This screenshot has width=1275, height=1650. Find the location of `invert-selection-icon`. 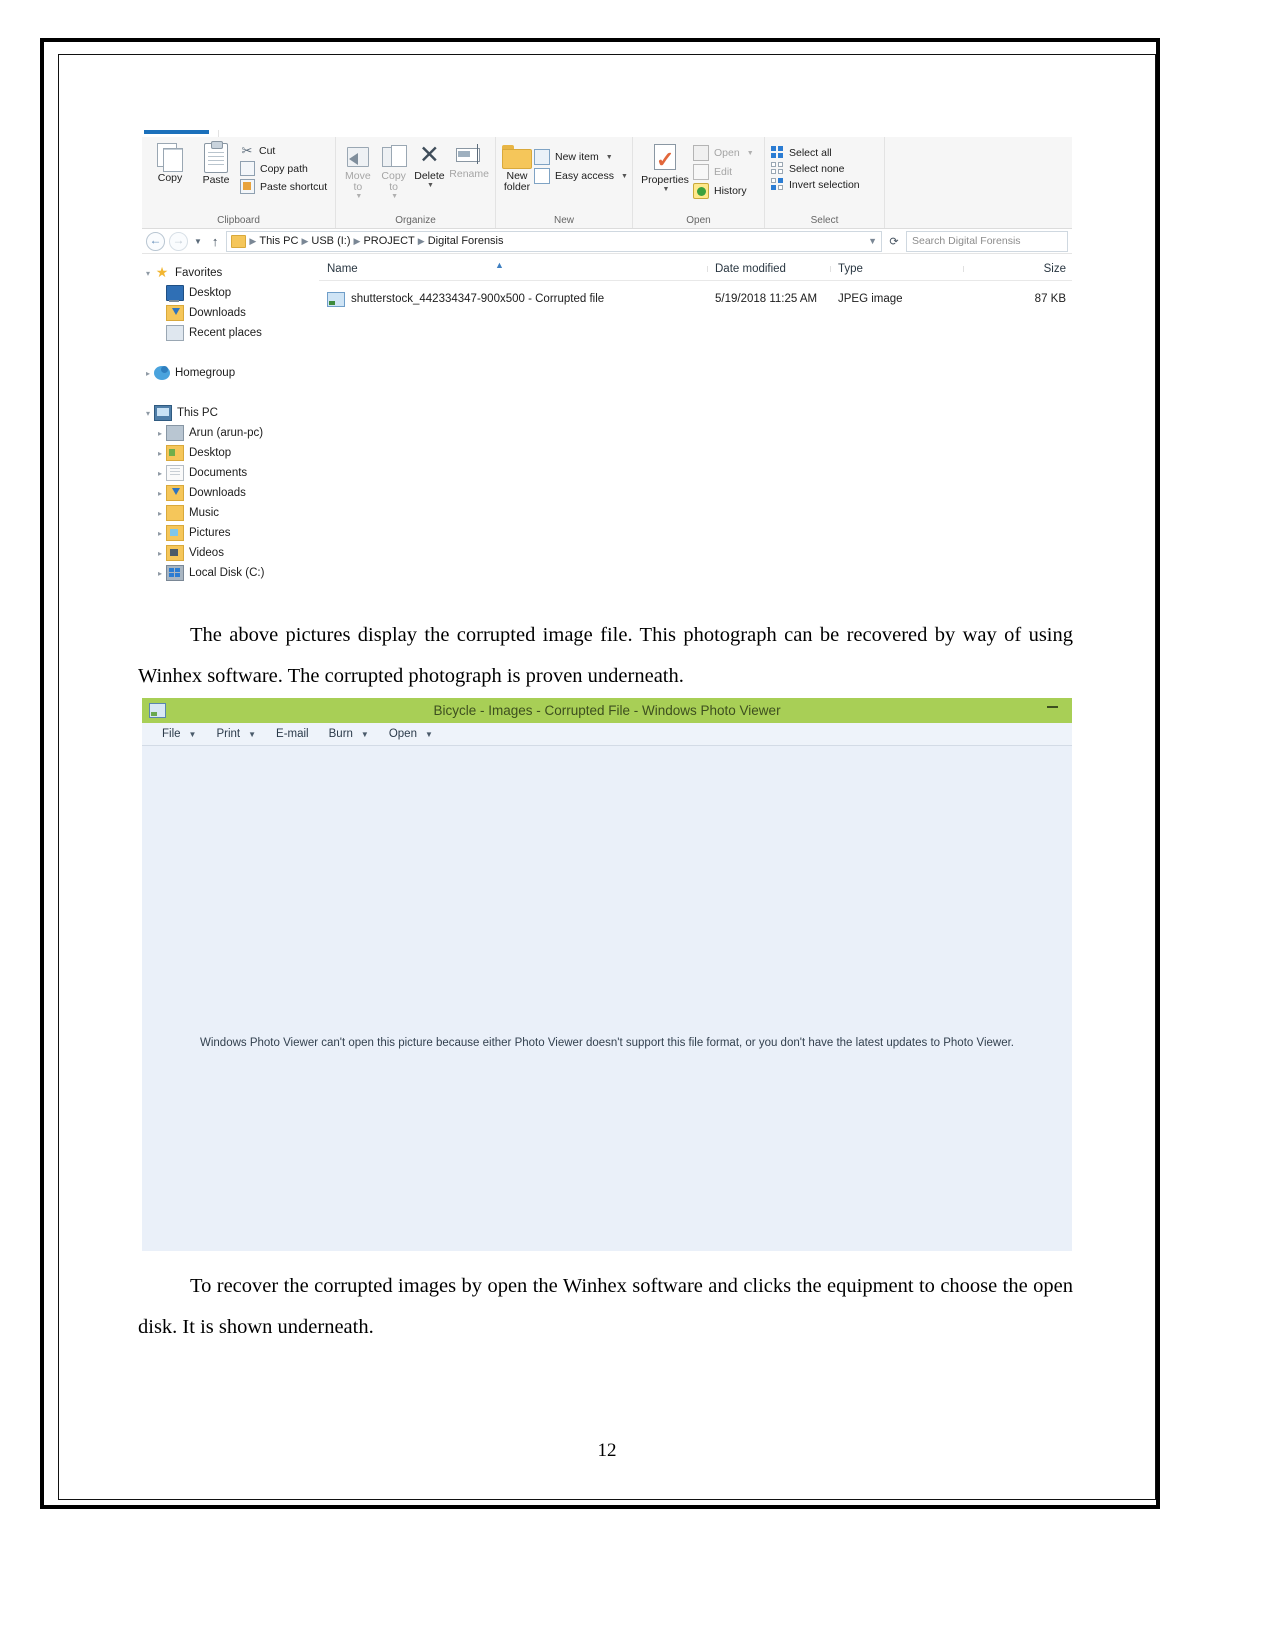

invert-selection-icon is located at coordinates (777, 184).